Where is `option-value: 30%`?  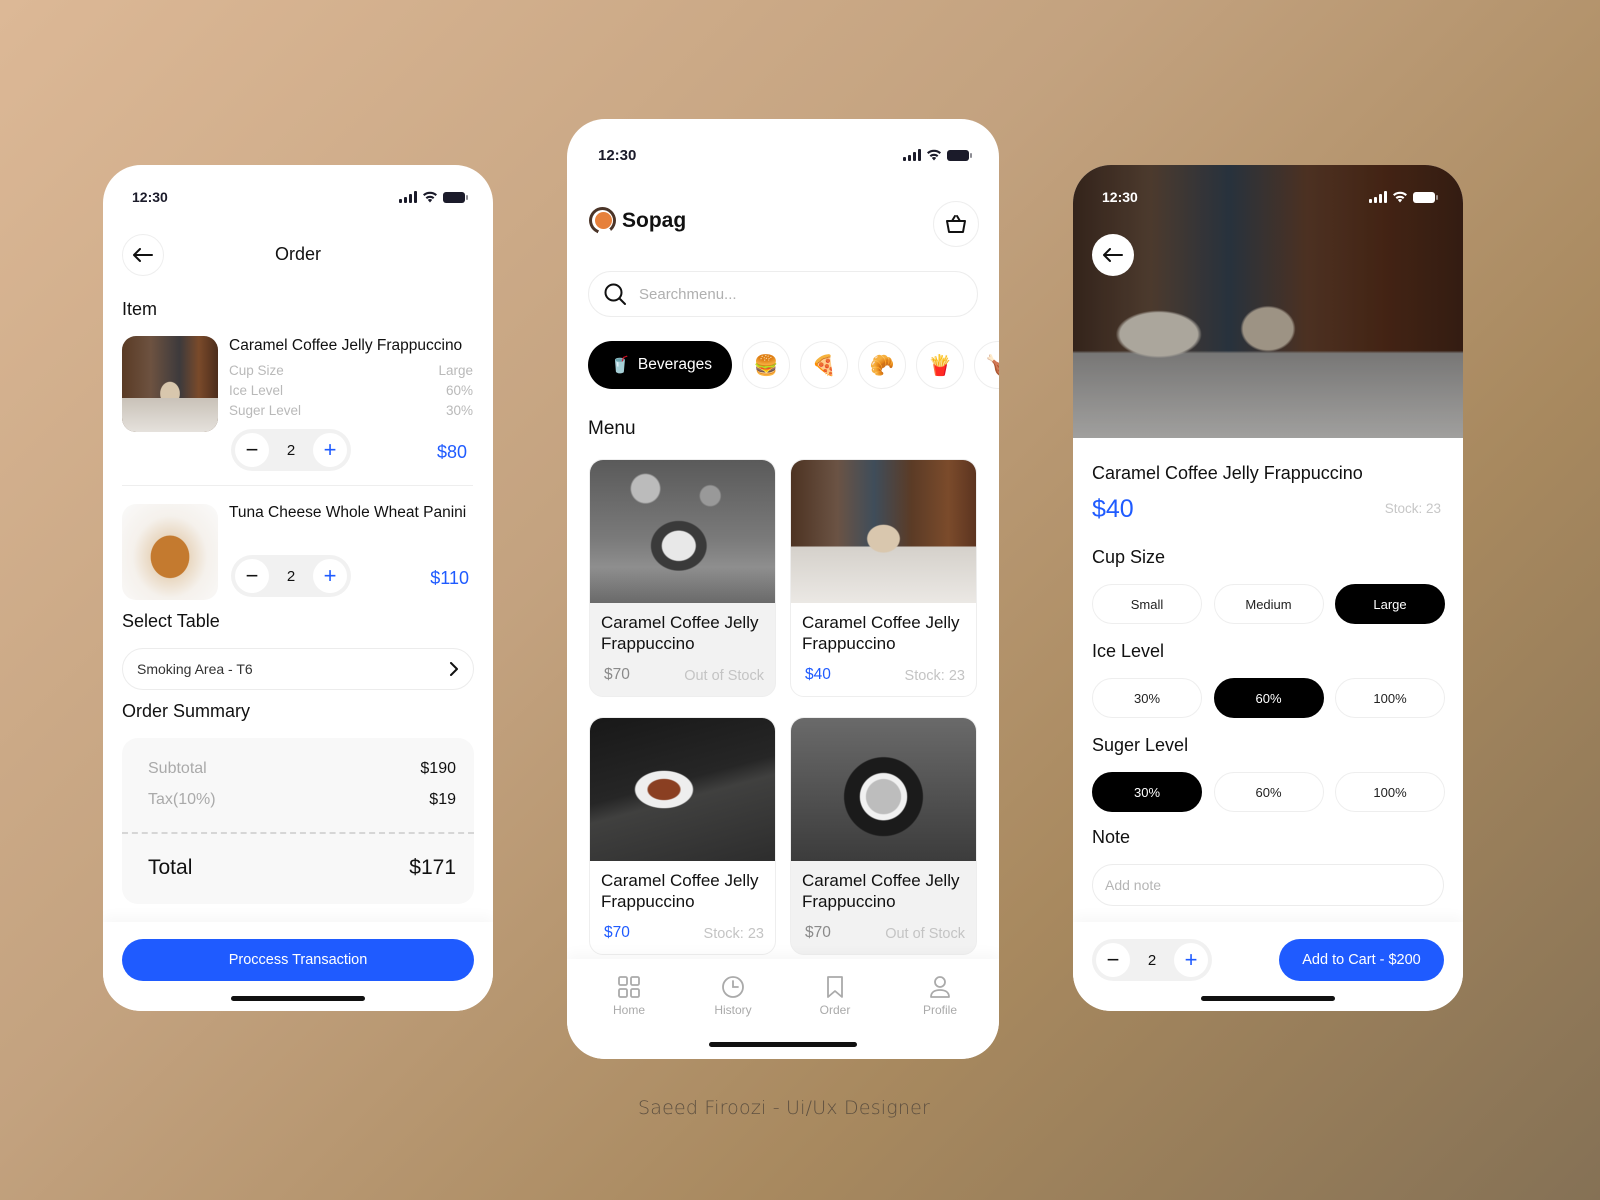
option-value: 30% is located at coordinates (459, 410).